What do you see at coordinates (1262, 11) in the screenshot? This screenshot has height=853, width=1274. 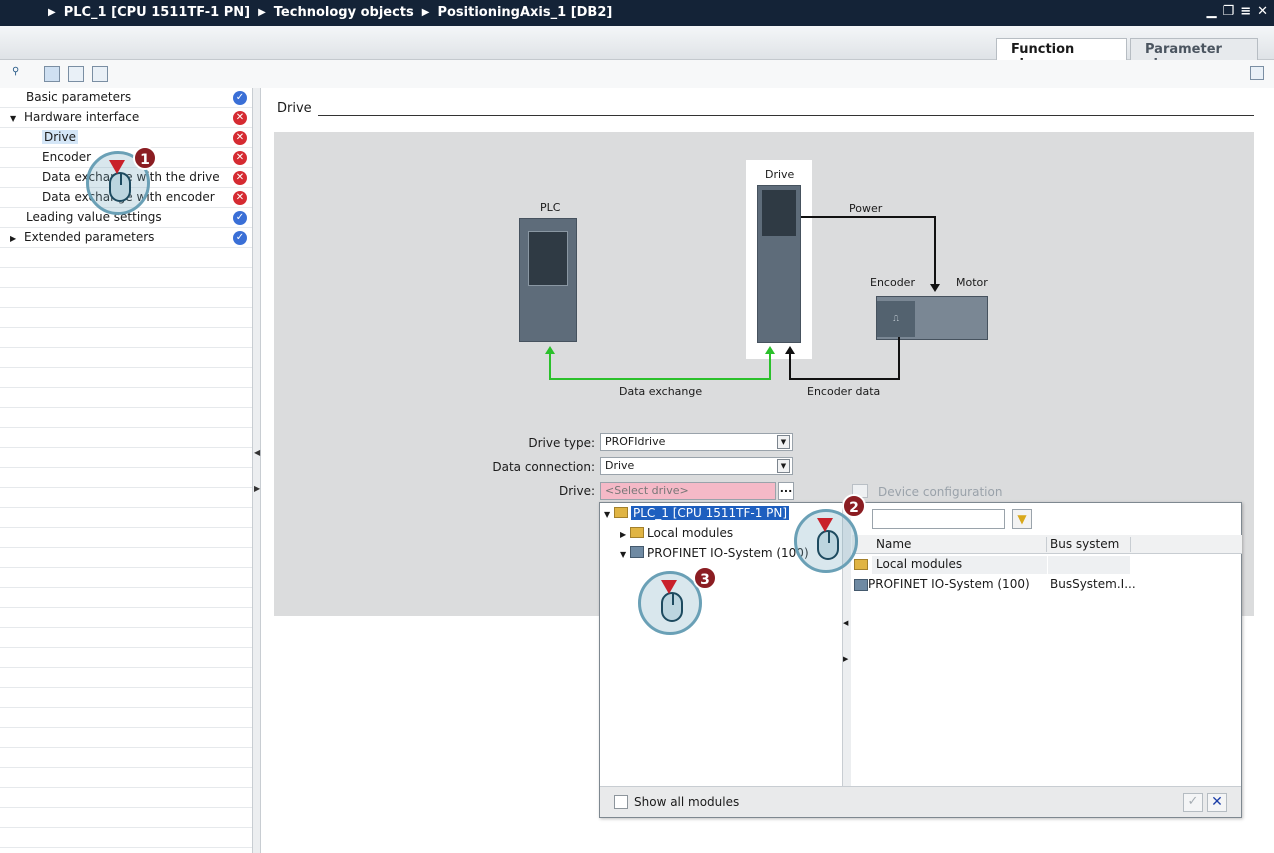 I see `close-icon: ✕` at bounding box center [1262, 11].